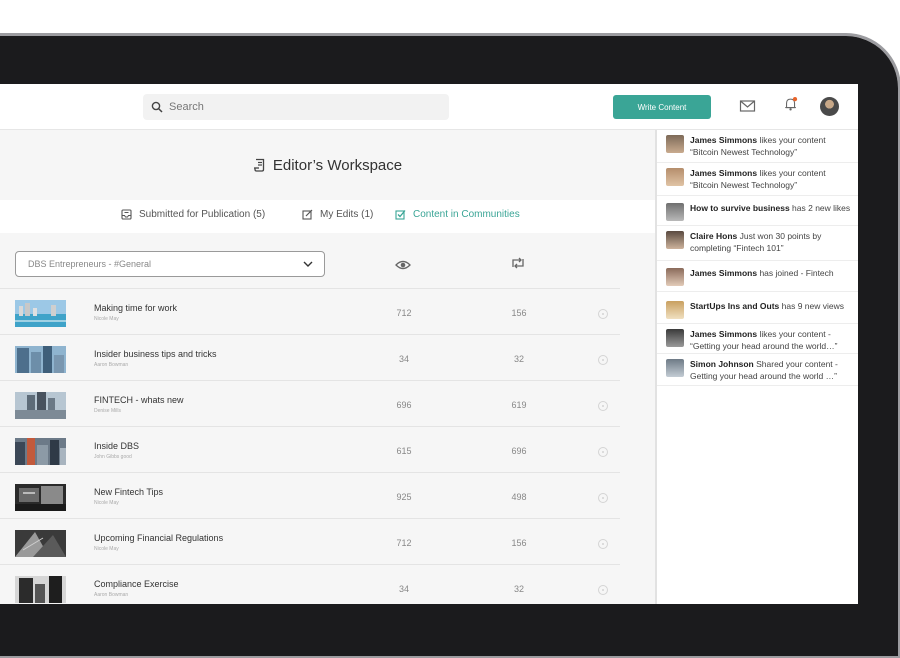  What do you see at coordinates (829, 106) in the screenshot?
I see `user-avatar` at bounding box center [829, 106].